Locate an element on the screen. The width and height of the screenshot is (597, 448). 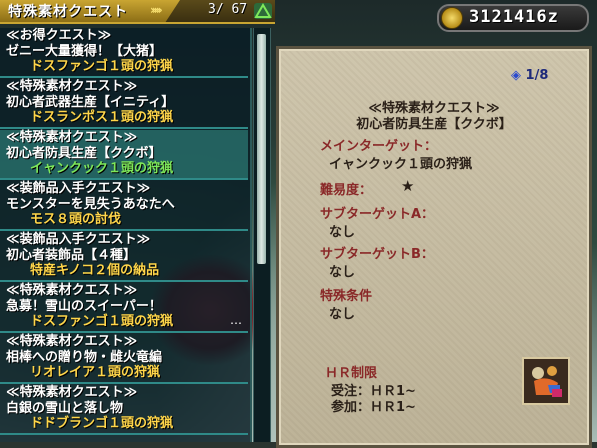
quest-goal: ドスランポス１頭の狩猟 is located at coordinates (102, 117).